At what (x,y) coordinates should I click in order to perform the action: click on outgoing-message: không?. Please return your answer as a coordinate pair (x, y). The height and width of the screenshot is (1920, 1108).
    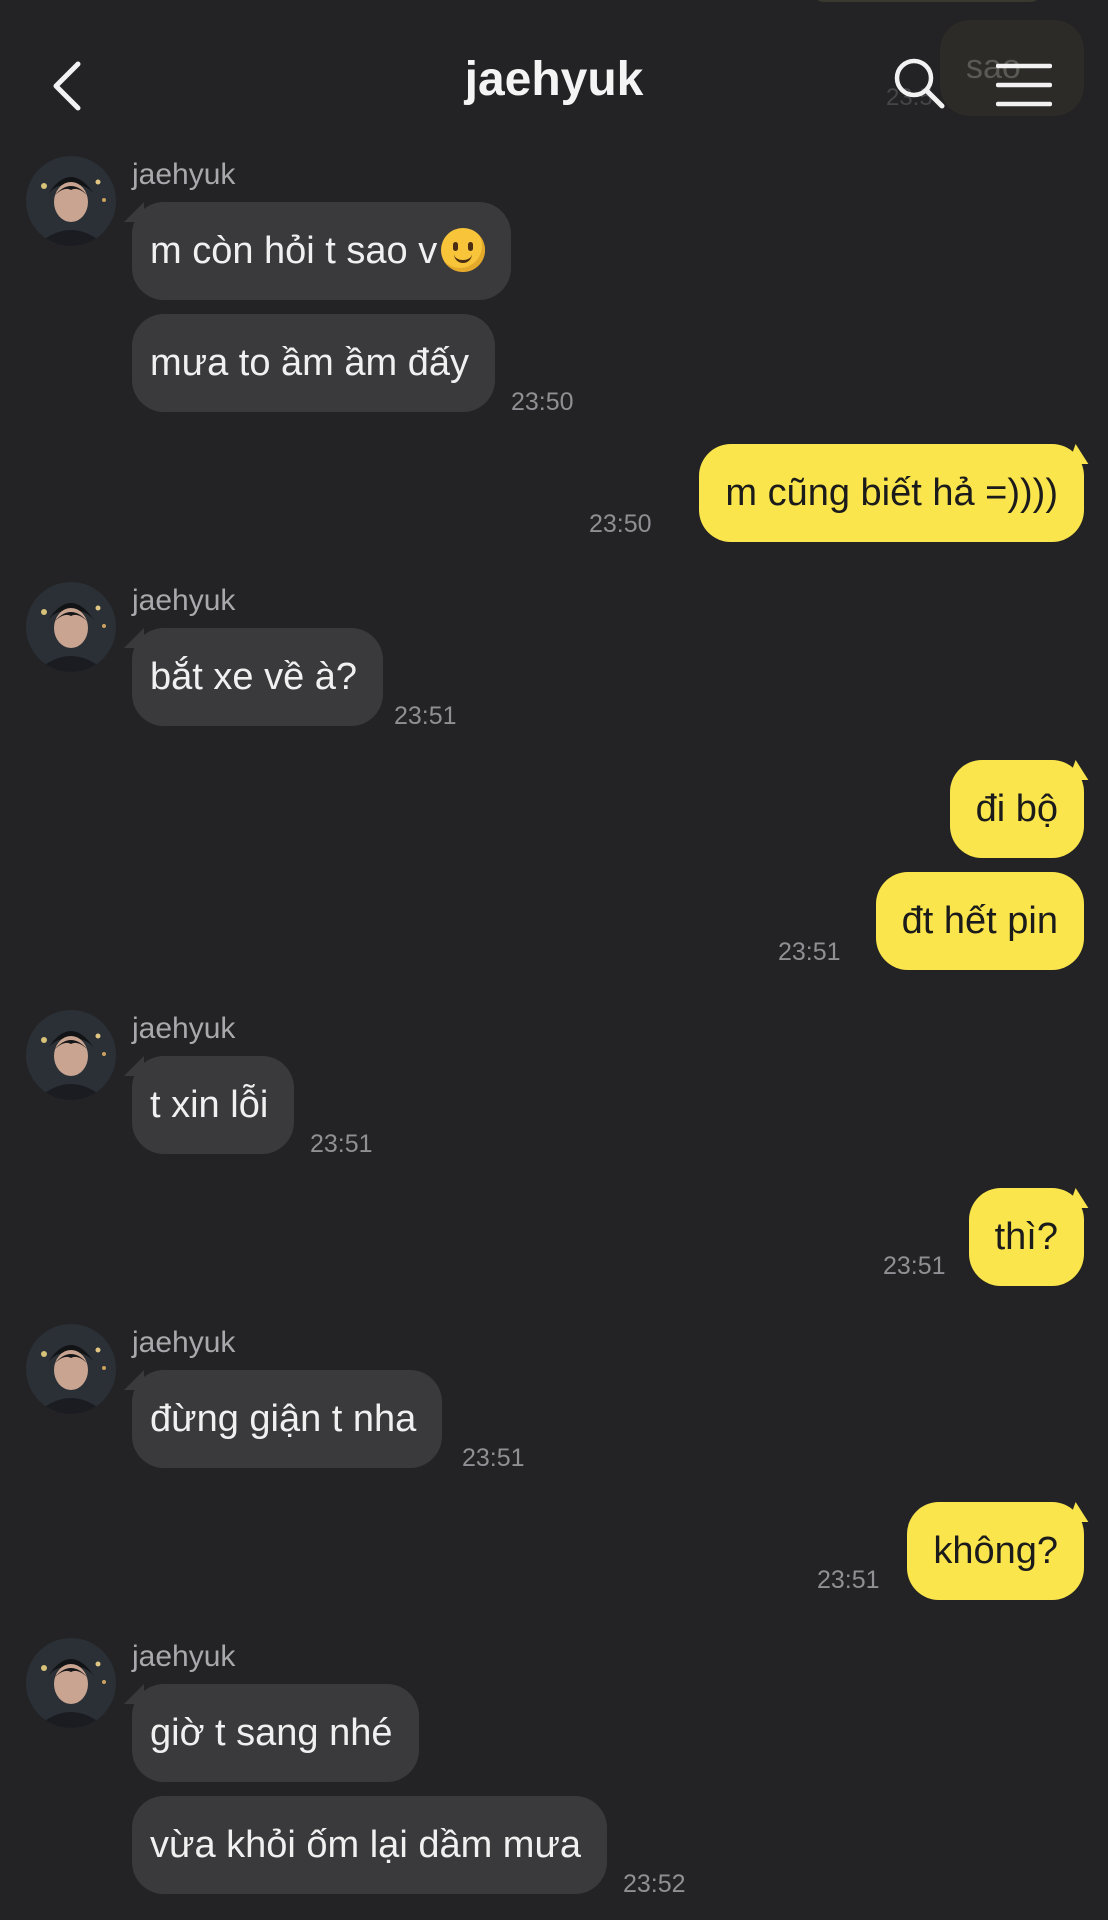
    Looking at the image, I should click on (995, 1551).